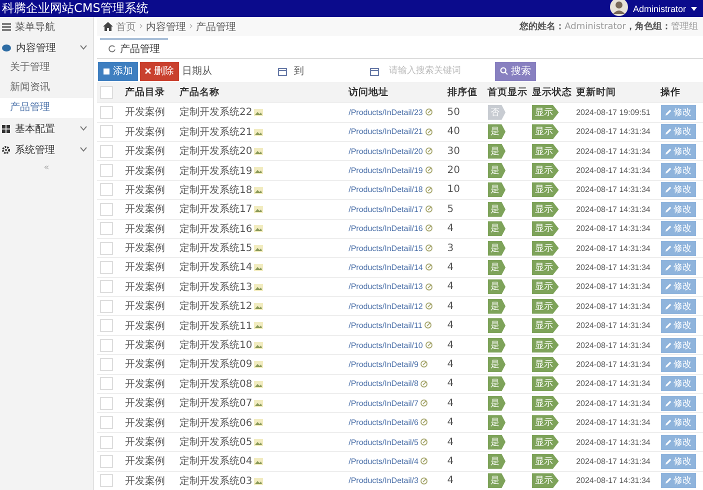  I want to click on url-link: /Products/InDetail/21, so click(385, 131).